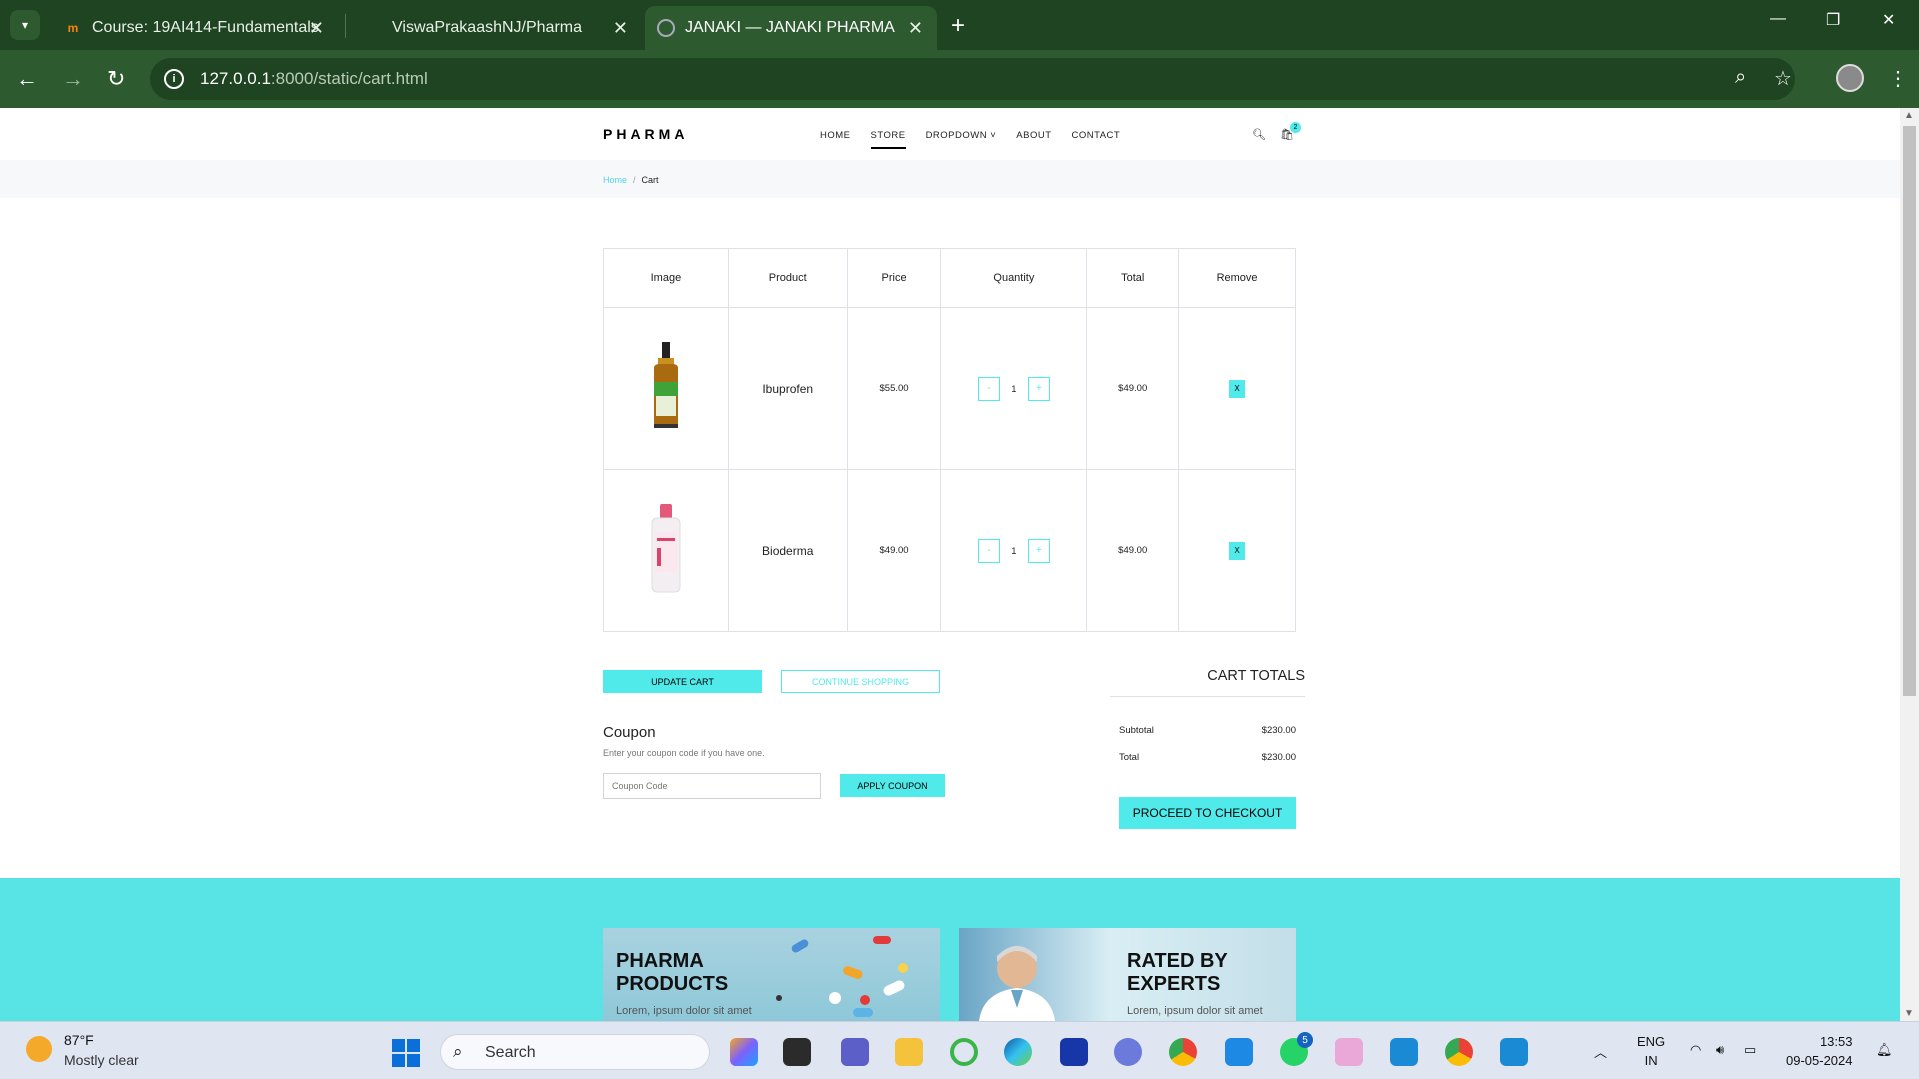 This screenshot has height=1079, width=1919. I want to click on page-scrollbar: ▲ ▼, so click(1909, 564).